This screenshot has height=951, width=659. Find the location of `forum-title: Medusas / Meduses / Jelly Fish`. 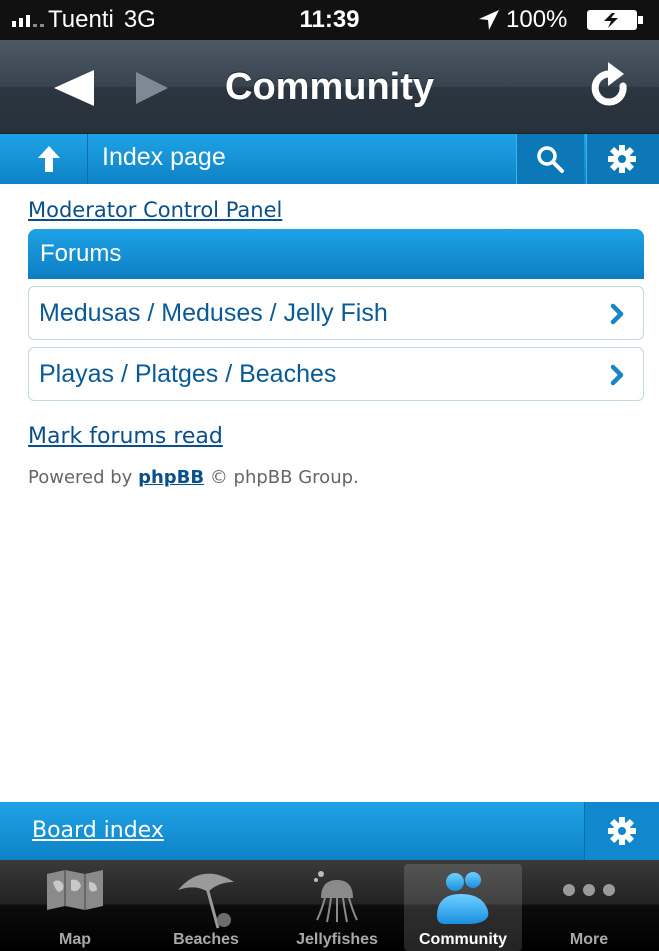

forum-title: Medusas / Meduses / Jelly Fish is located at coordinates (213, 313).